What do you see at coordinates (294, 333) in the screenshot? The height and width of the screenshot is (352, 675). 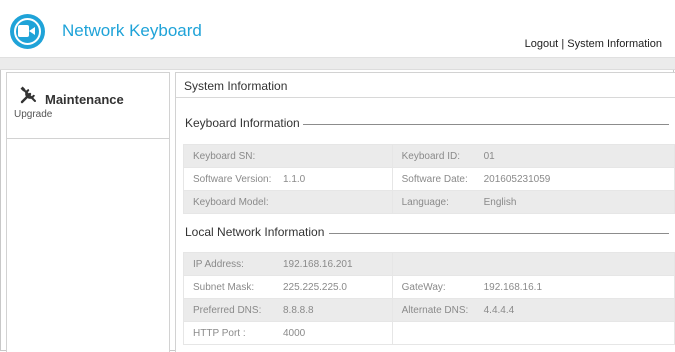 I see `http-port-value: 4000` at bounding box center [294, 333].